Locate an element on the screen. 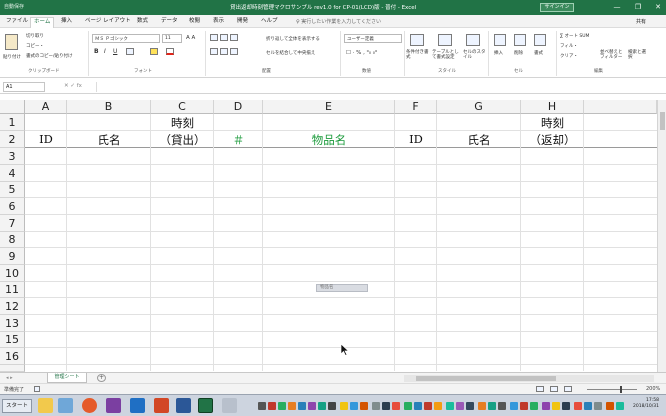 The height and width of the screenshot is (416, 666). signin-button: サインイン is located at coordinates (557, 7).